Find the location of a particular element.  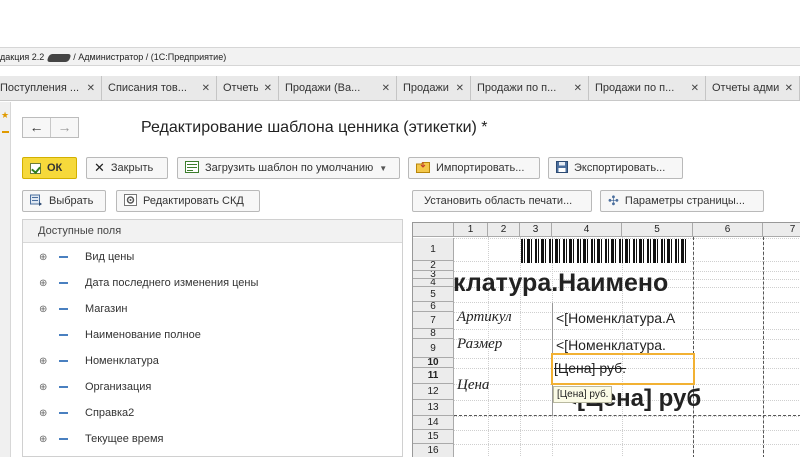

field-tree-item: Наименование полное is located at coordinates (212, 335).